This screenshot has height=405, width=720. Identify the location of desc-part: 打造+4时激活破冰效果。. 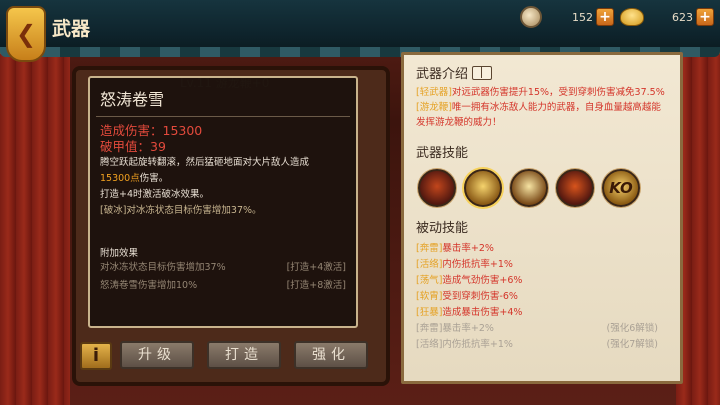
(155, 194).